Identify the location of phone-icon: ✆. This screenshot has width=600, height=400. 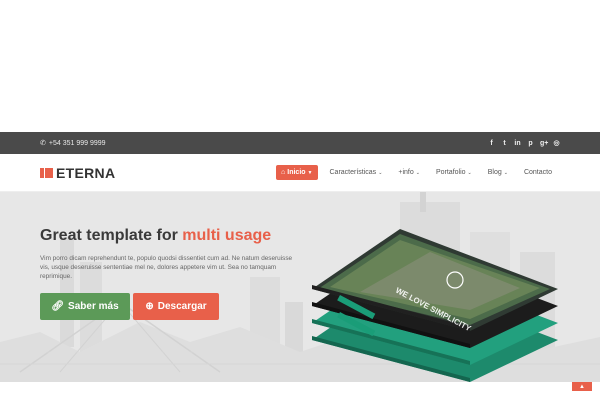
(43, 143).